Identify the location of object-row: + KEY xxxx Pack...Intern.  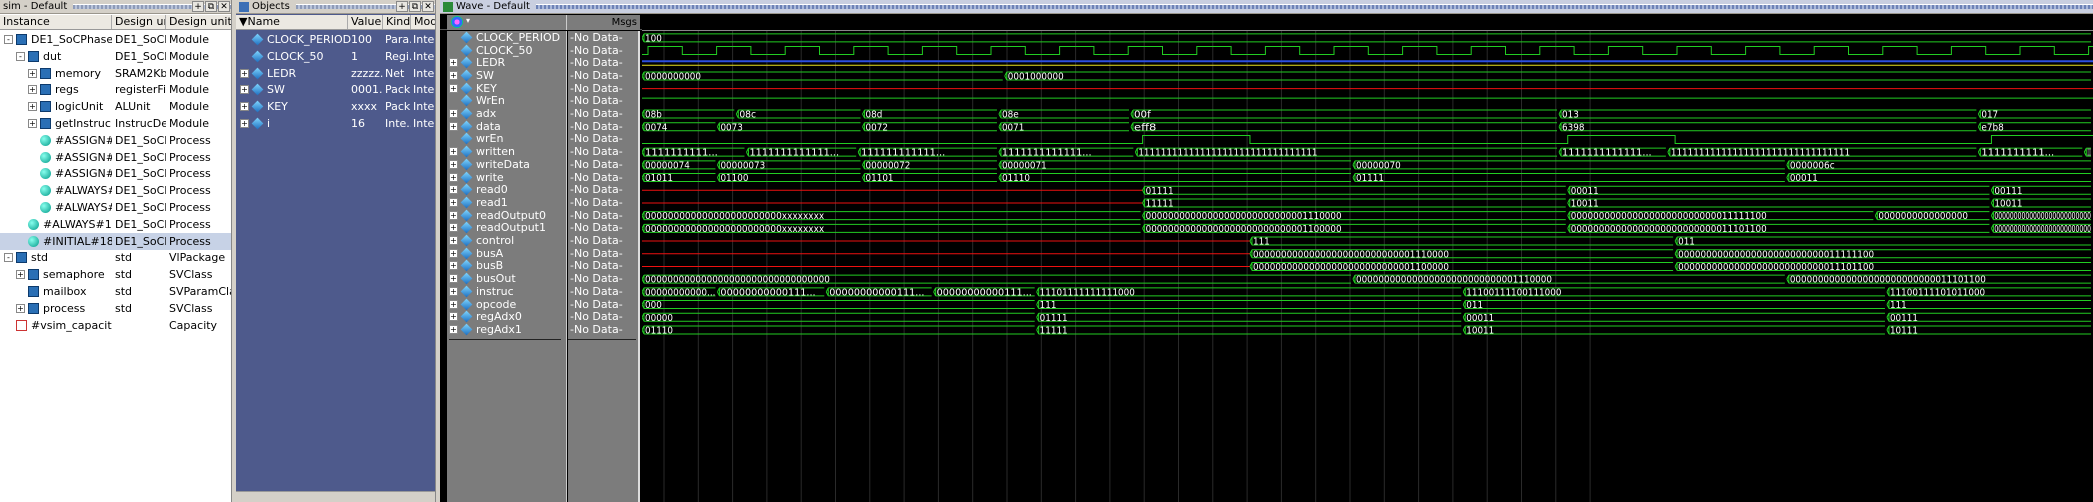
(335, 106).